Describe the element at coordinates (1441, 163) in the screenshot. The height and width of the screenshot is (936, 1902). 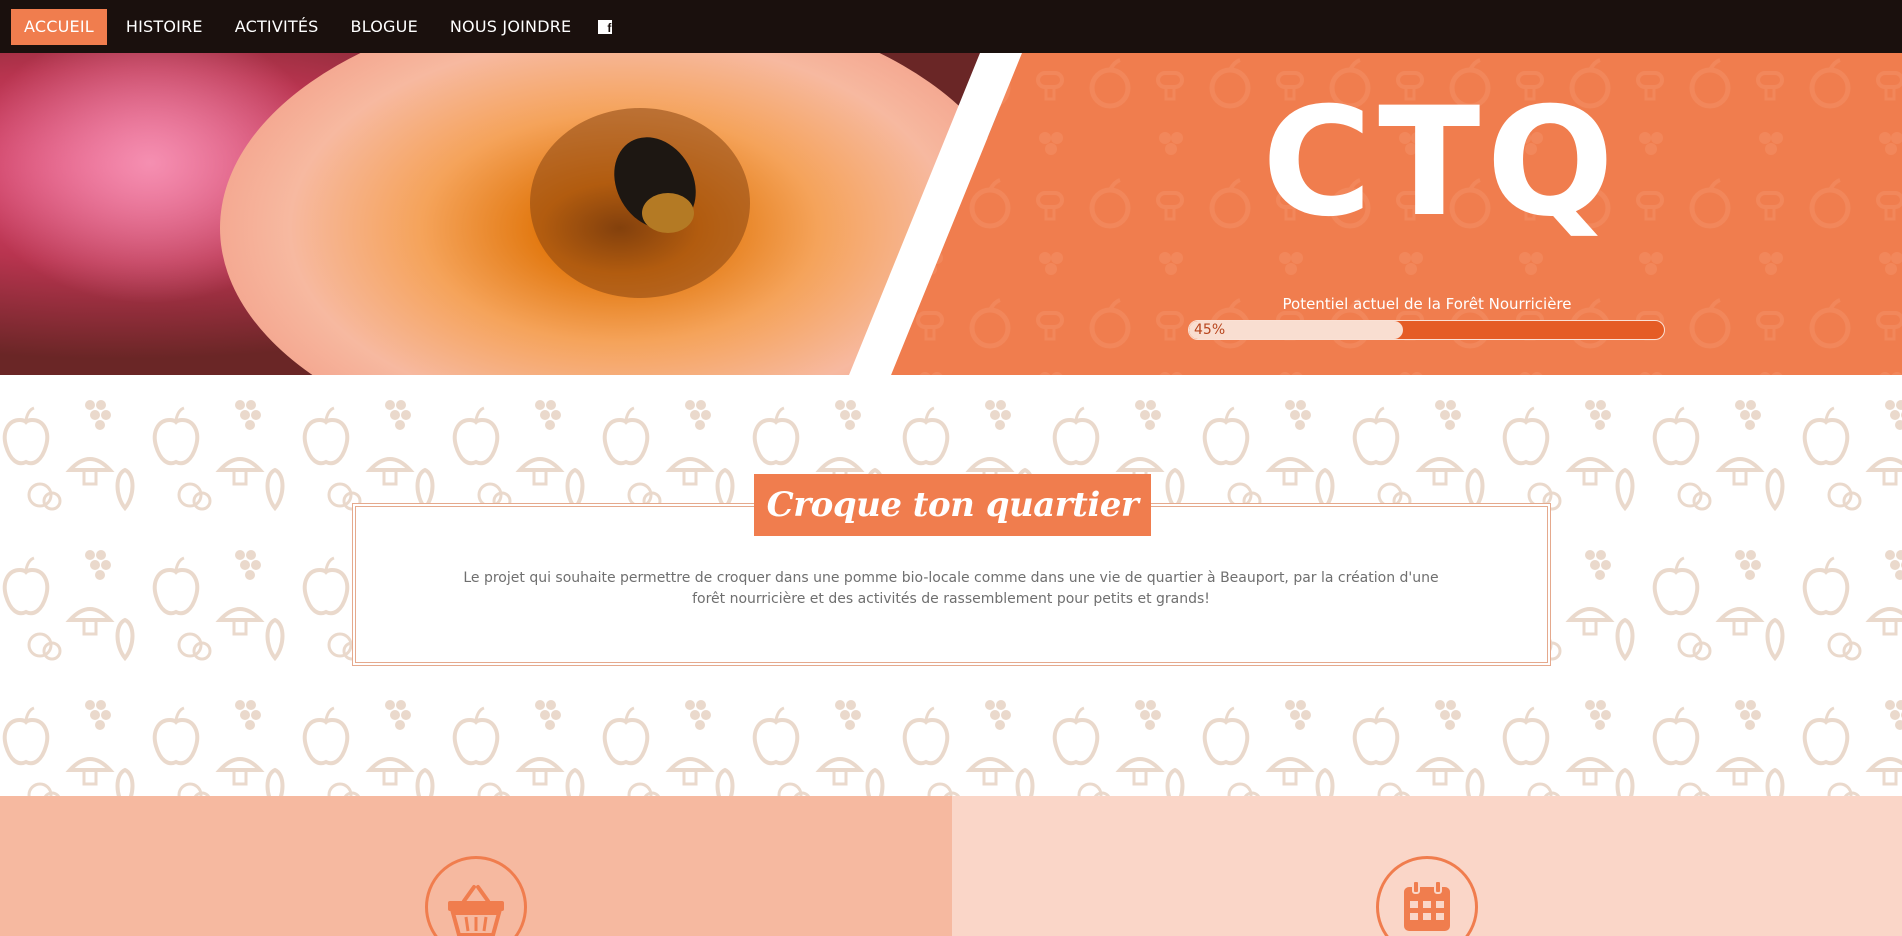
I see `ctq-logo: CTQ` at that location.